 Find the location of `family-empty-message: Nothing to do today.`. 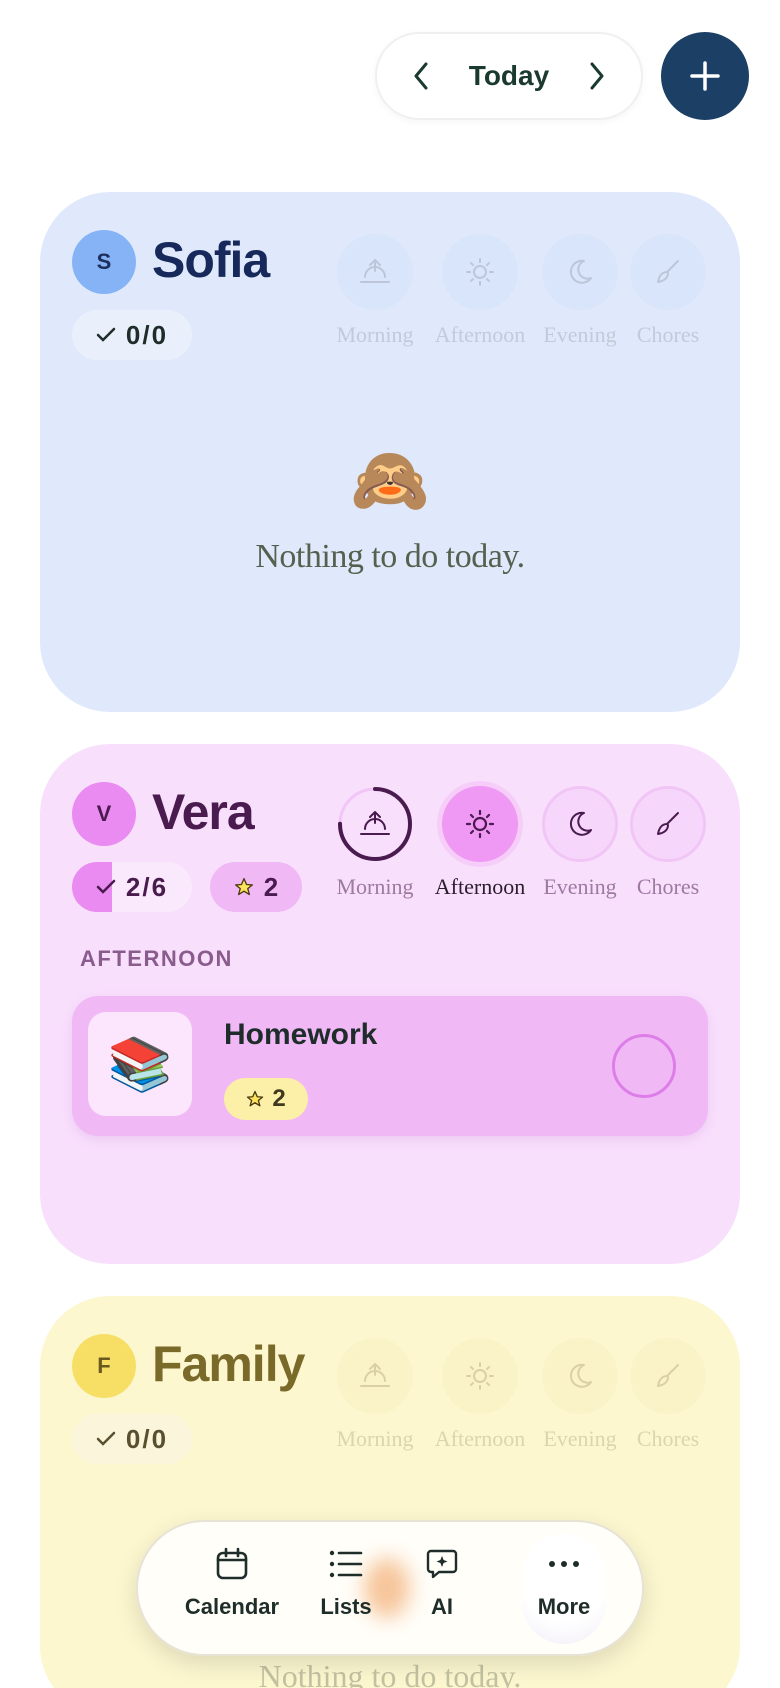

family-empty-message: Nothing to do today. is located at coordinates (390, 1673).